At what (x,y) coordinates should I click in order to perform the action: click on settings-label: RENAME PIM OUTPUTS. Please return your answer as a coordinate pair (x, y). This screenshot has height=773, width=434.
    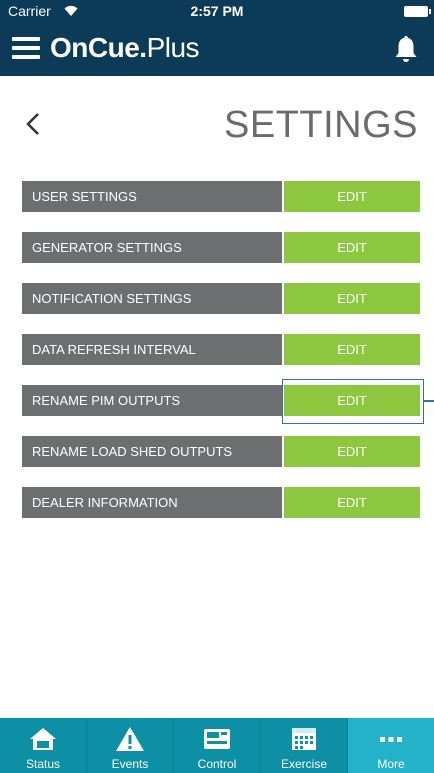
    Looking at the image, I should click on (152, 400).